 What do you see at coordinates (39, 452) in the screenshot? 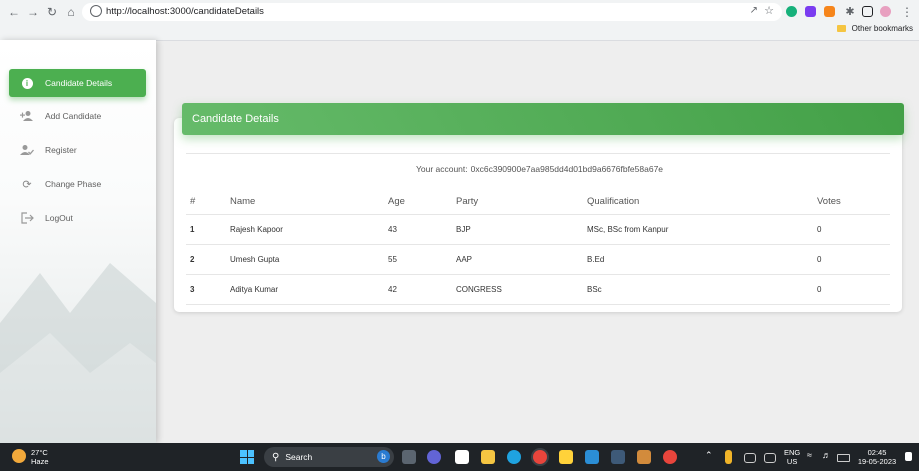
I see `temperature: 27°C` at bounding box center [39, 452].